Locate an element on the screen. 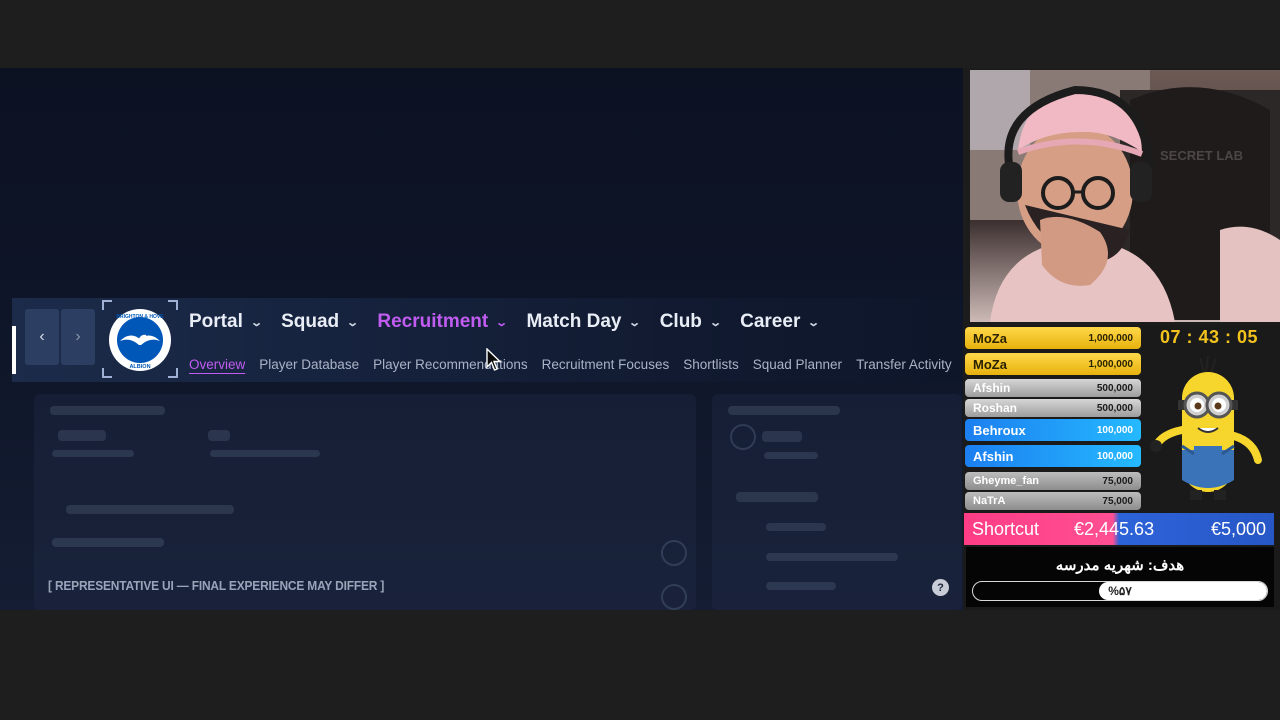 This screenshot has height=720, width=1280. menu-label: Squad is located at coordinates (310, 321).